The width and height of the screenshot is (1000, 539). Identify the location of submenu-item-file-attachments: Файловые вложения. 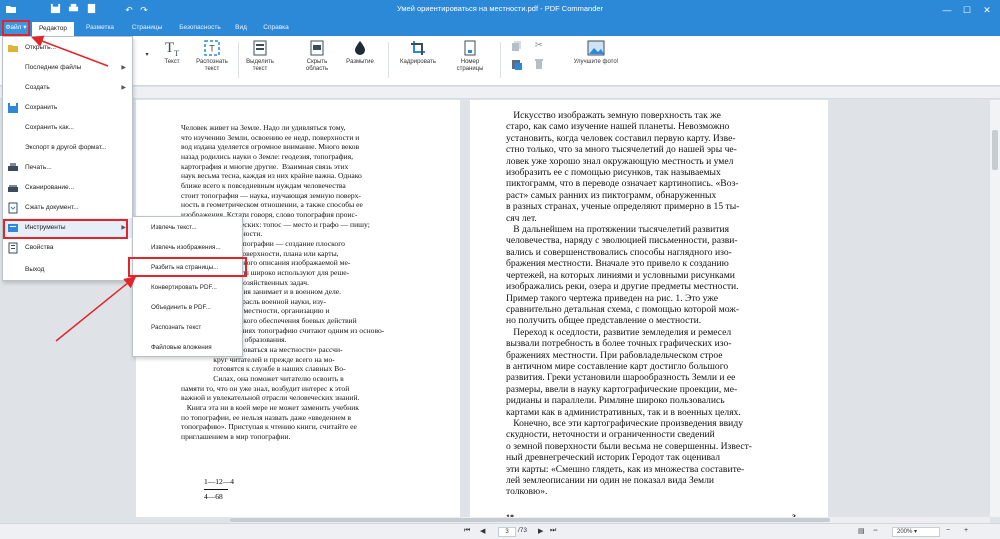
(187, 348).